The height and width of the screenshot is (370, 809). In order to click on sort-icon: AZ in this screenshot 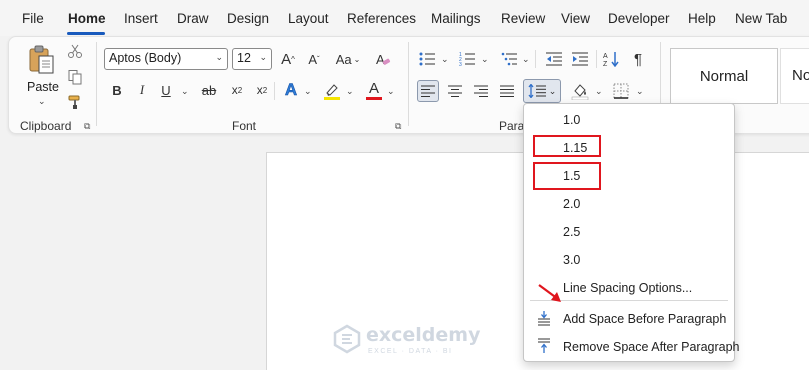, I will do `click(611, 59)`.